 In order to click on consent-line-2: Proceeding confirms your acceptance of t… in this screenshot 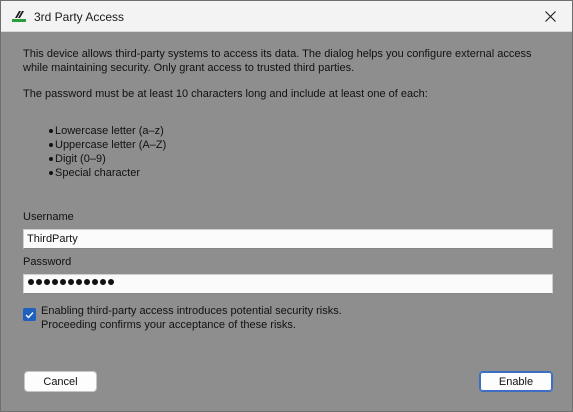, I will do `click(168, 325)`.